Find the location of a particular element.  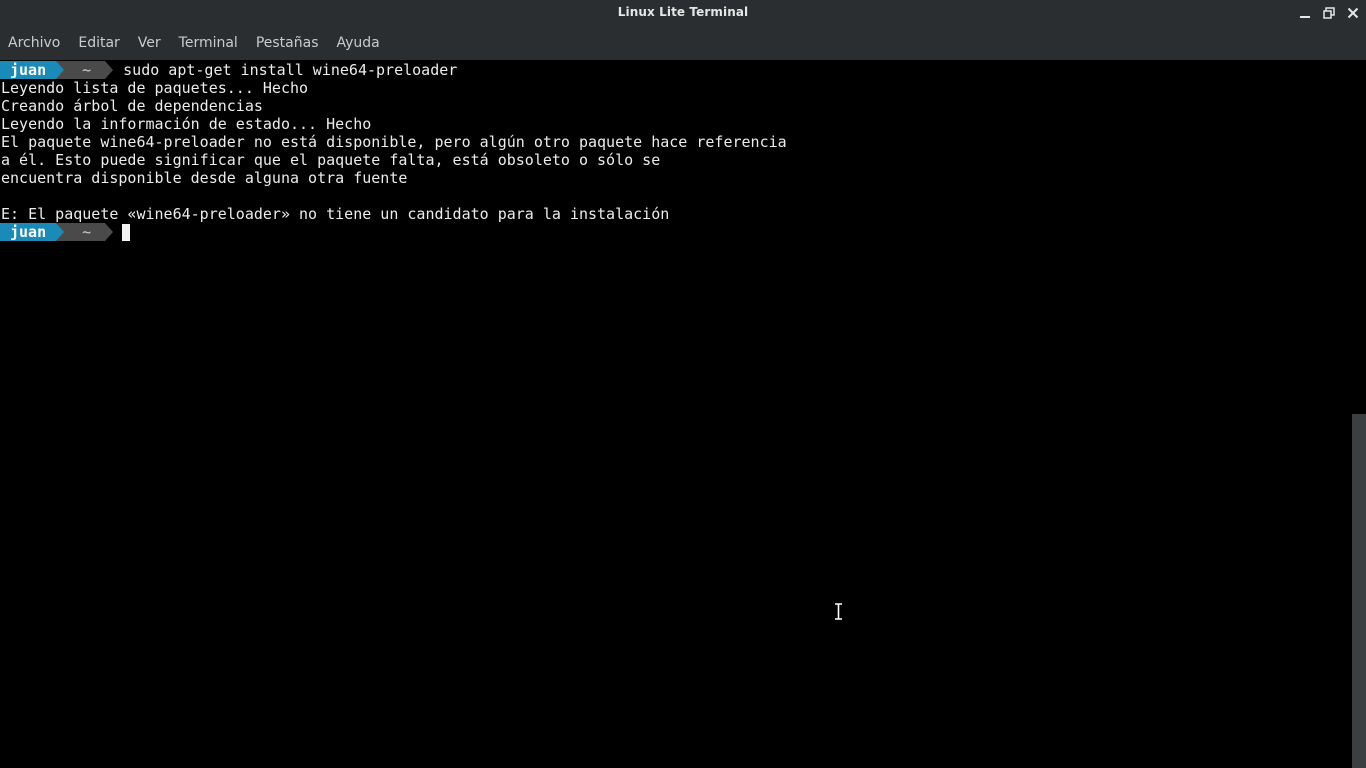

window-controls is located at coordinates (1329, 13).